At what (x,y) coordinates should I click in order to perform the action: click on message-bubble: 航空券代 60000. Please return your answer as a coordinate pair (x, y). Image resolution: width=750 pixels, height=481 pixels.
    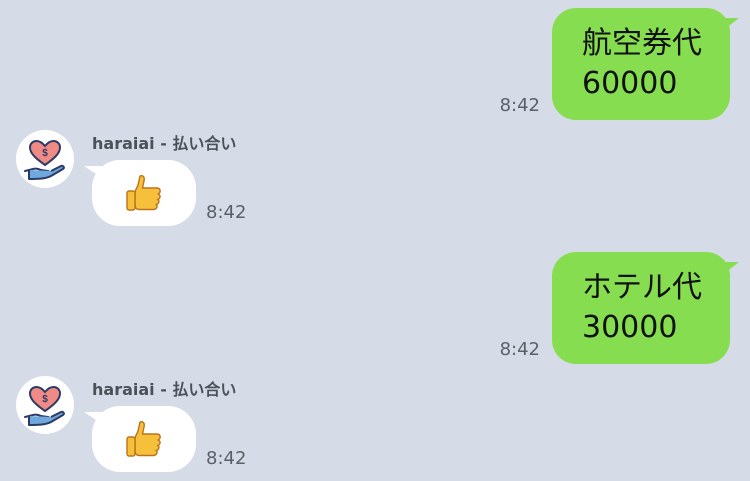
    Looking at the image, I should click on (645, 64).